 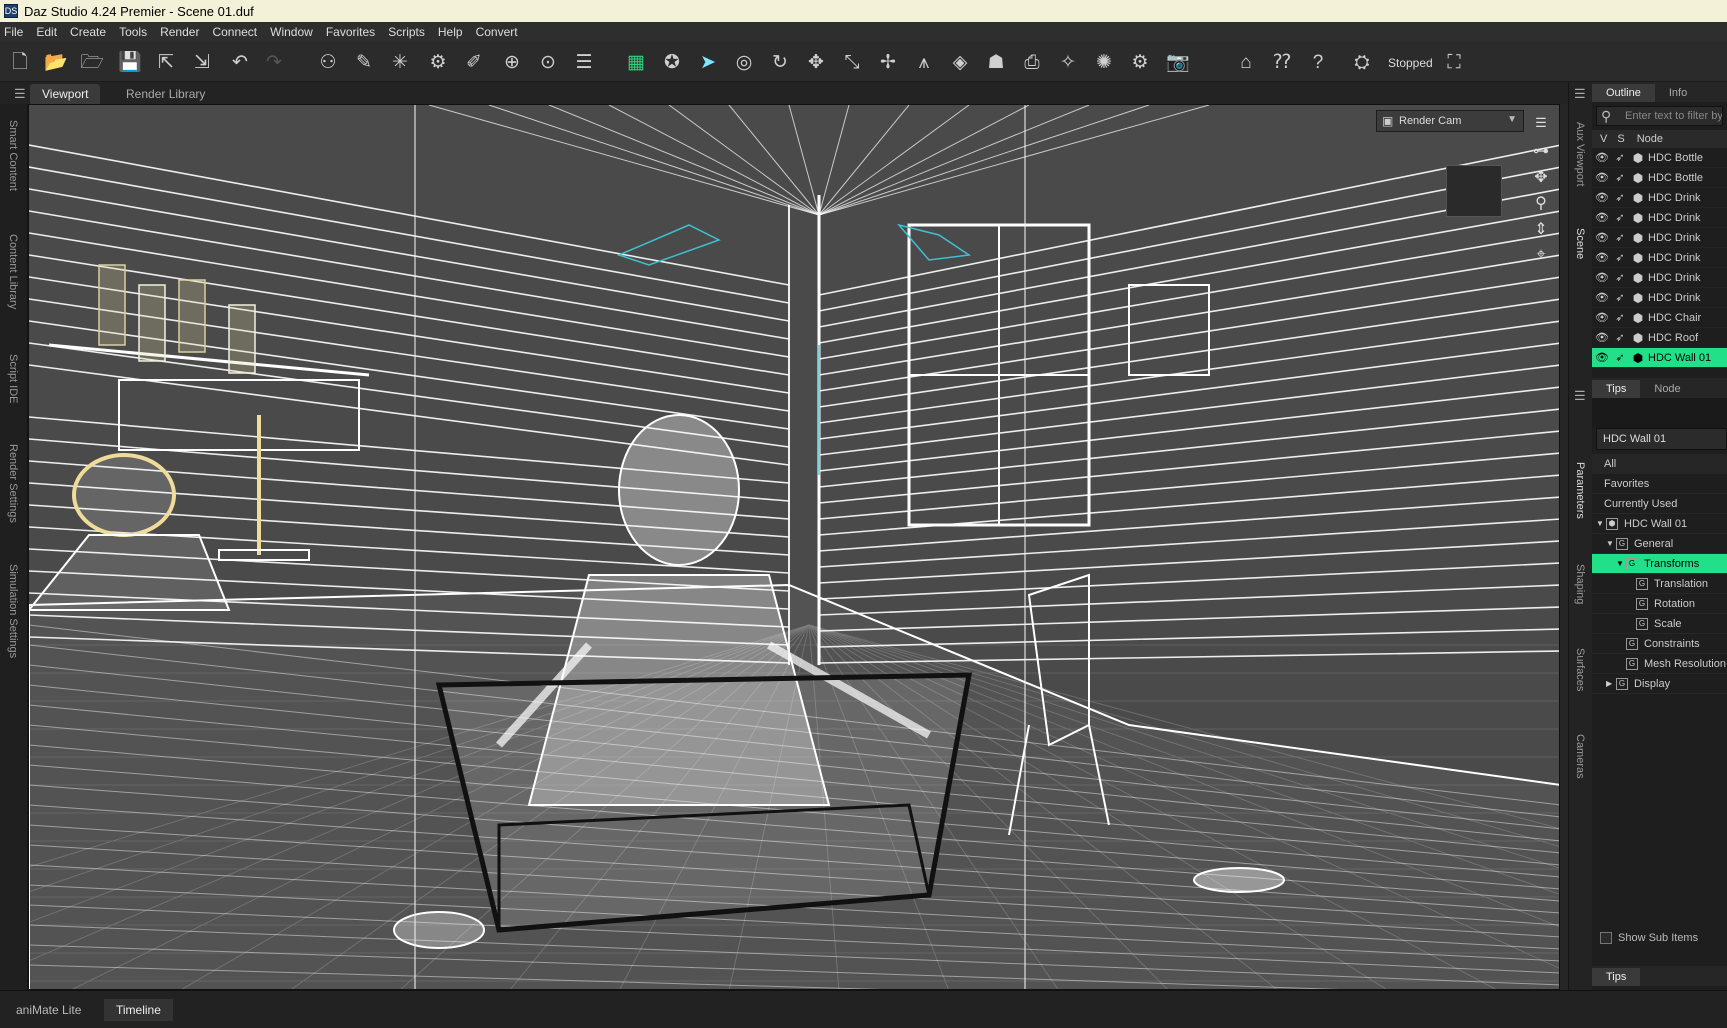 I want to click on pane-tab-smart-content: Smart Content, so click(x=13, y=155).